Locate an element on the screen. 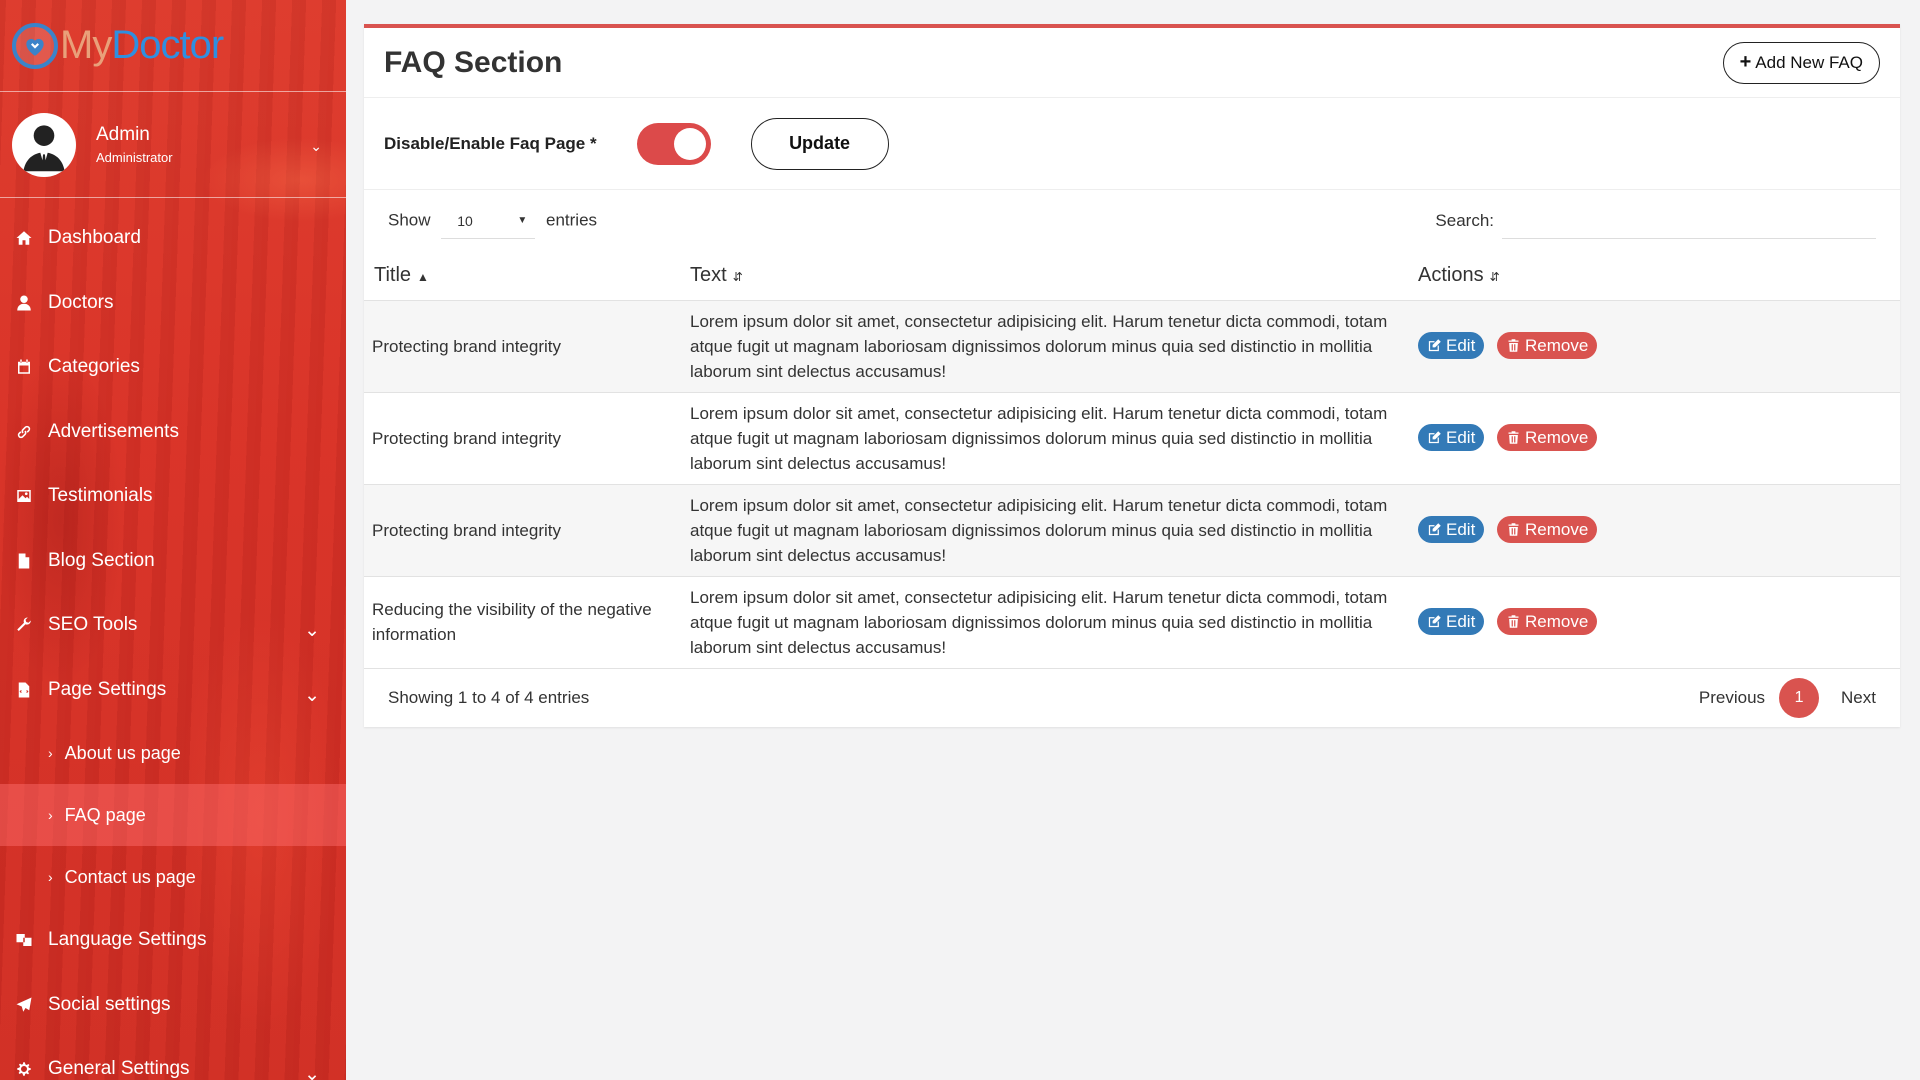 The image size is (1920, 1080). edit-icon is located at coordinates (1434, 529).